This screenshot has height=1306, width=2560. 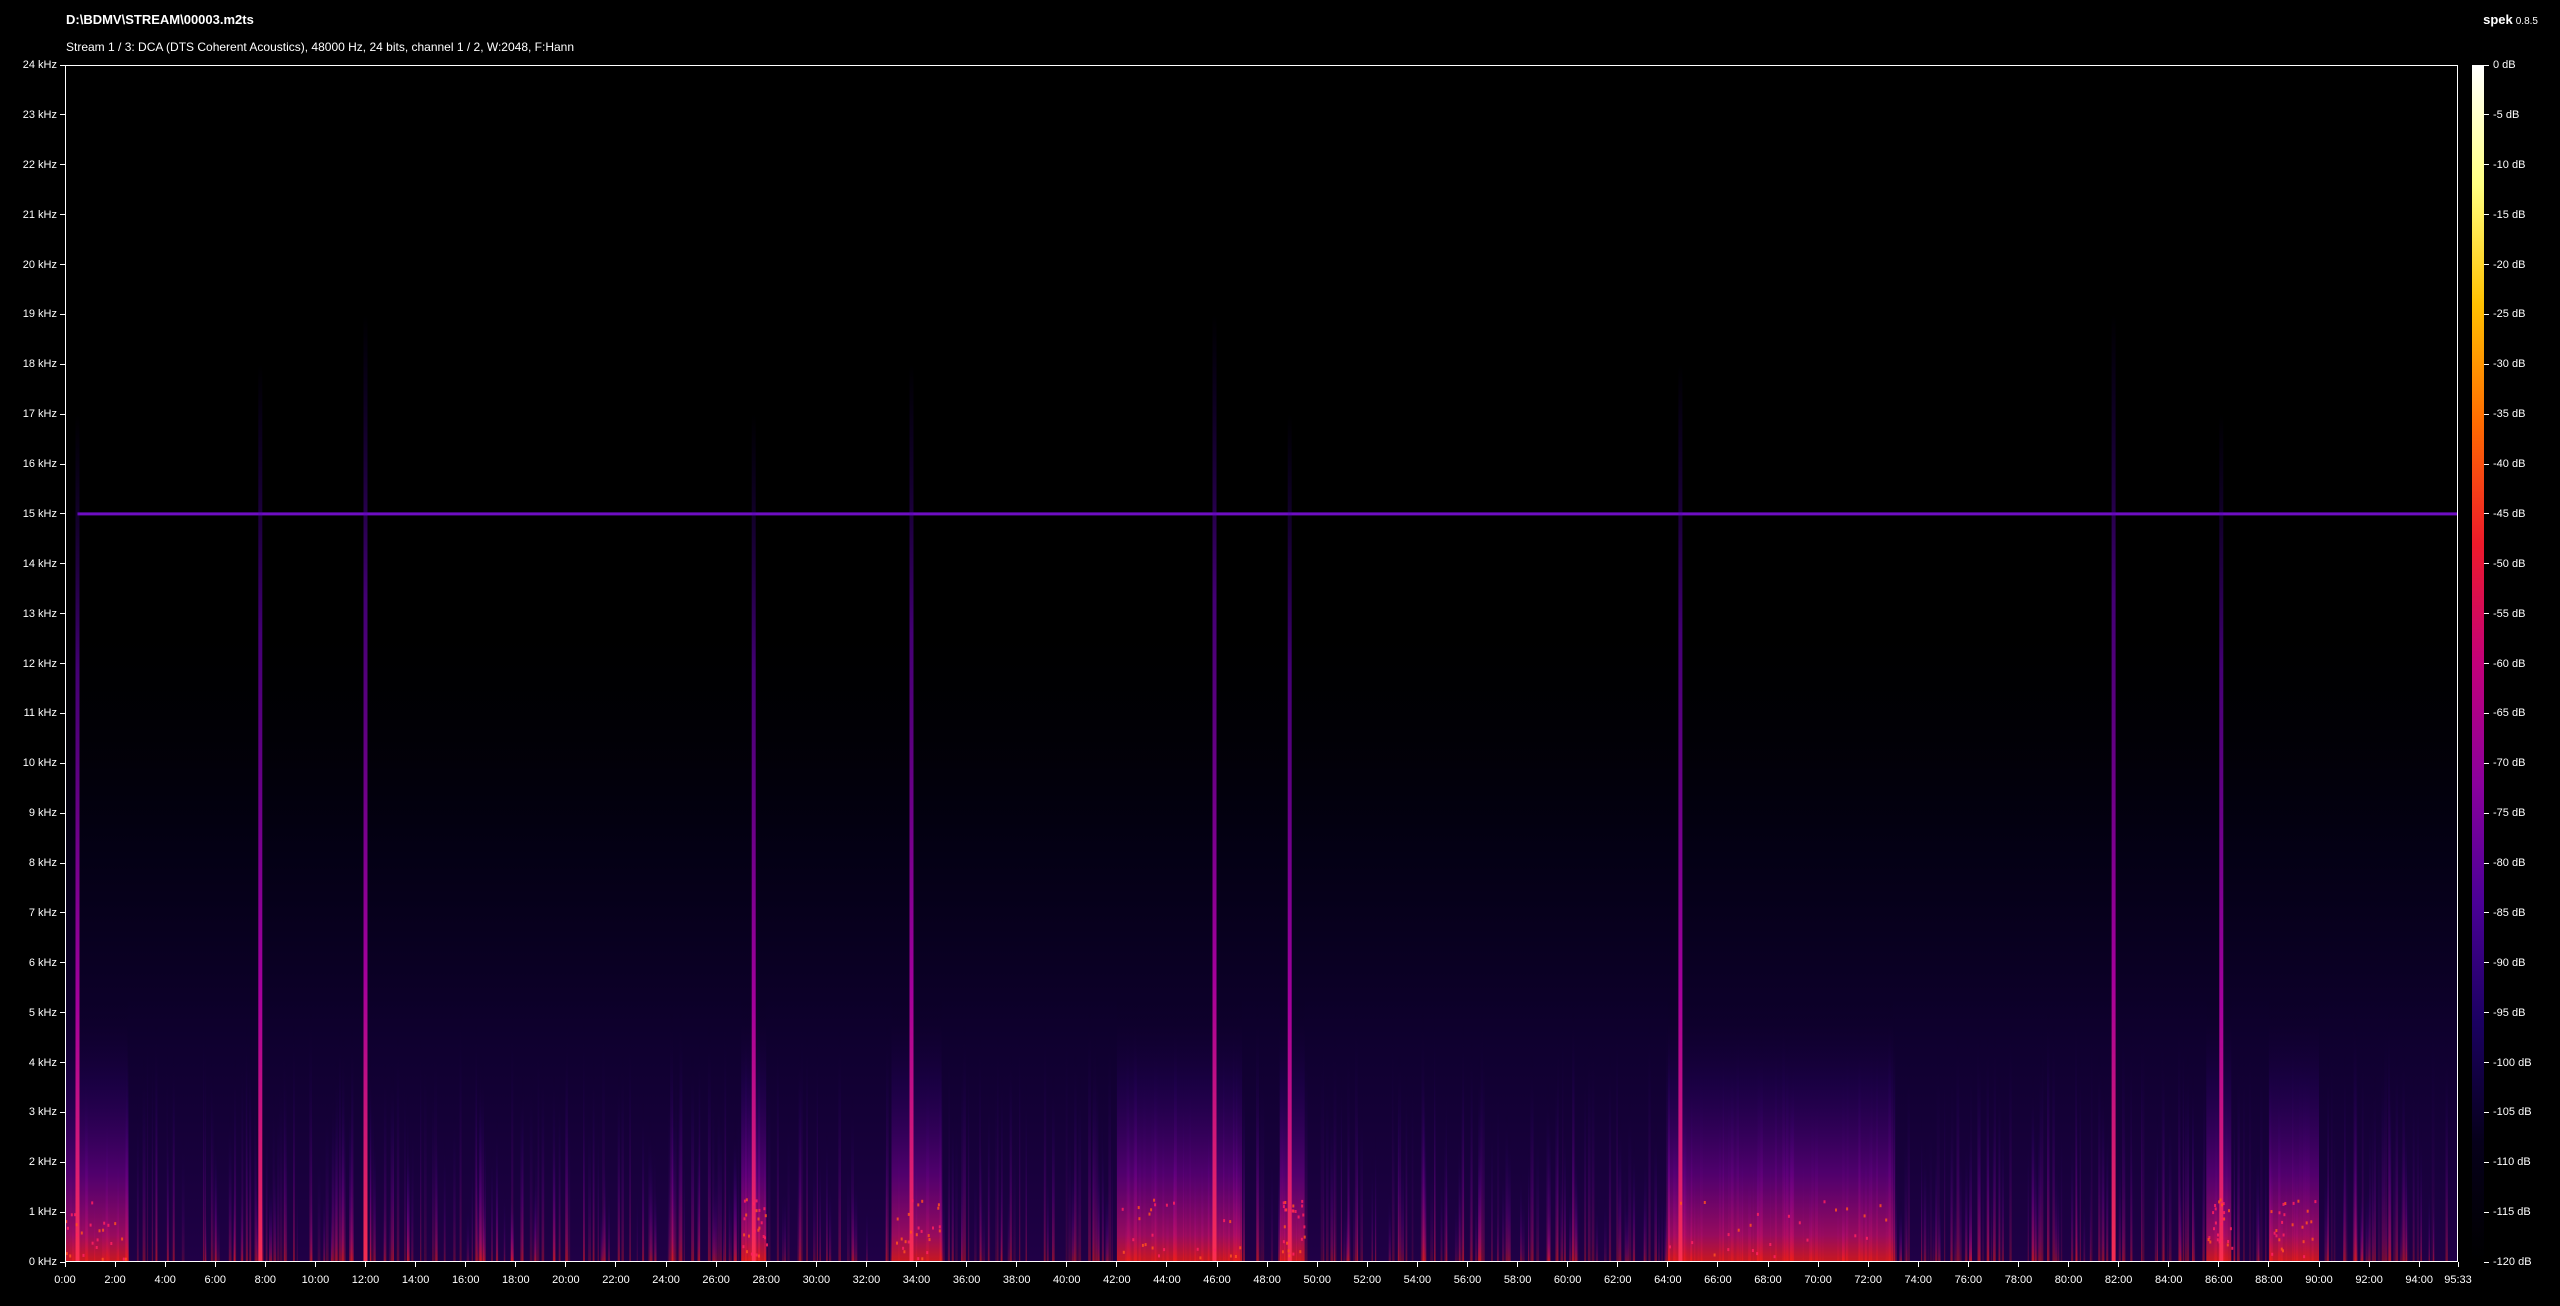 I want to click on decibel-tick-label: -45 dB, so click(x=2509, y=513).